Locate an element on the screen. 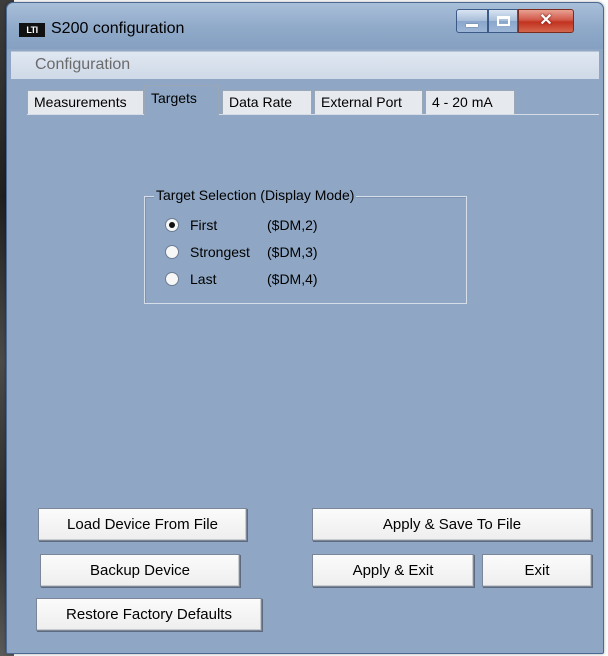 The width and height of the screenshot is (608, 656). radio-label-last: Last is located at coordinates (203, 279).